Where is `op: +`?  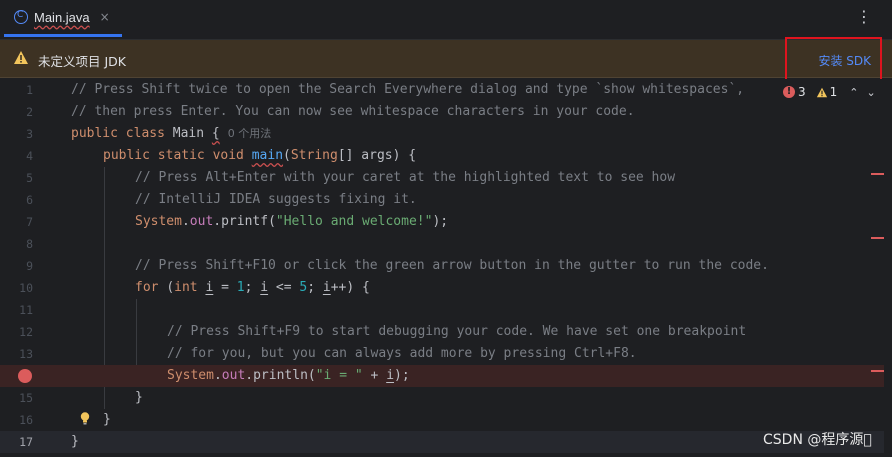 op: + is located at coordinates (374, 375).